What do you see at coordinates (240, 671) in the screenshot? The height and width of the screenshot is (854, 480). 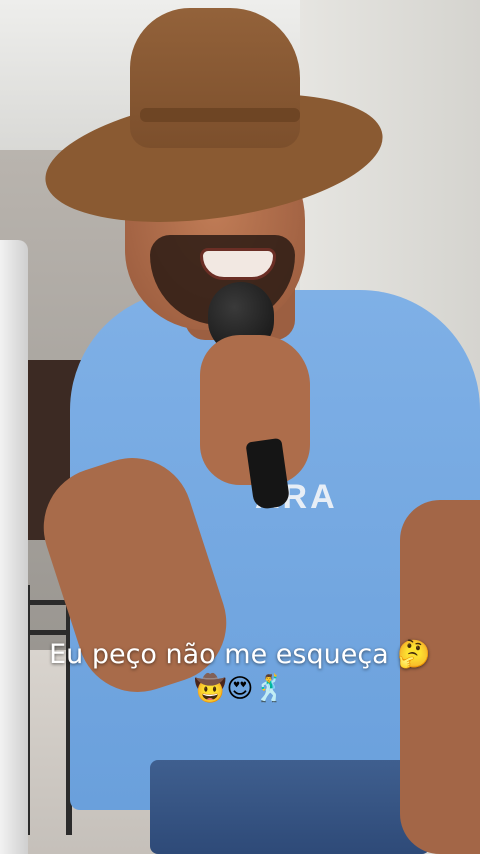 I see `caption-overlay: Eu peço não me esqueça 🤔 🤠😍🕺` at bounding box center [240, 671].